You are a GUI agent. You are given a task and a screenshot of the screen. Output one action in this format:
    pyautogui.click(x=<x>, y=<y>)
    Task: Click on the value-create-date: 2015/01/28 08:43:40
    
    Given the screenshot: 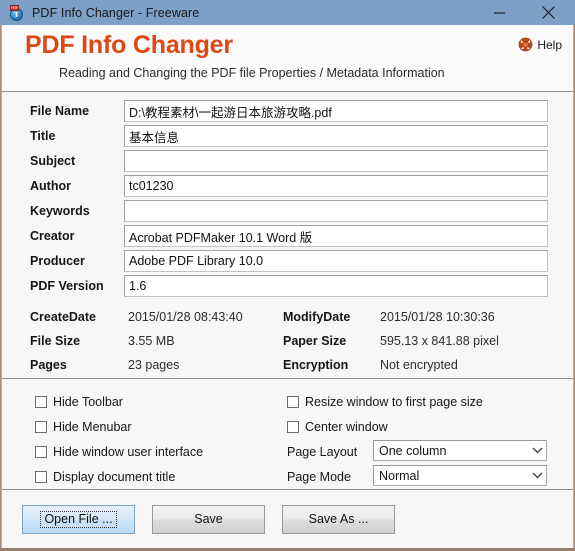 What is the action you would take?
    pyautogui.click(x=185, y=317)
    